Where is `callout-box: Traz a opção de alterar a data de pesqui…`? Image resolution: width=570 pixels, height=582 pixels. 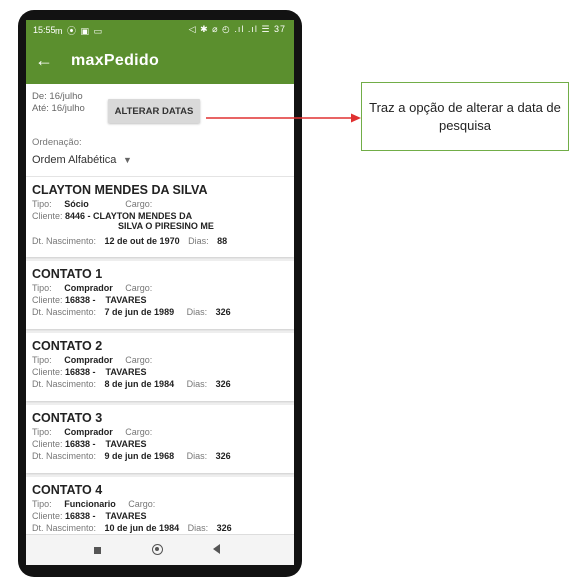
callout-box: Traz a opção de alterar a data de pesqui… is located at coordinates (465, 116).